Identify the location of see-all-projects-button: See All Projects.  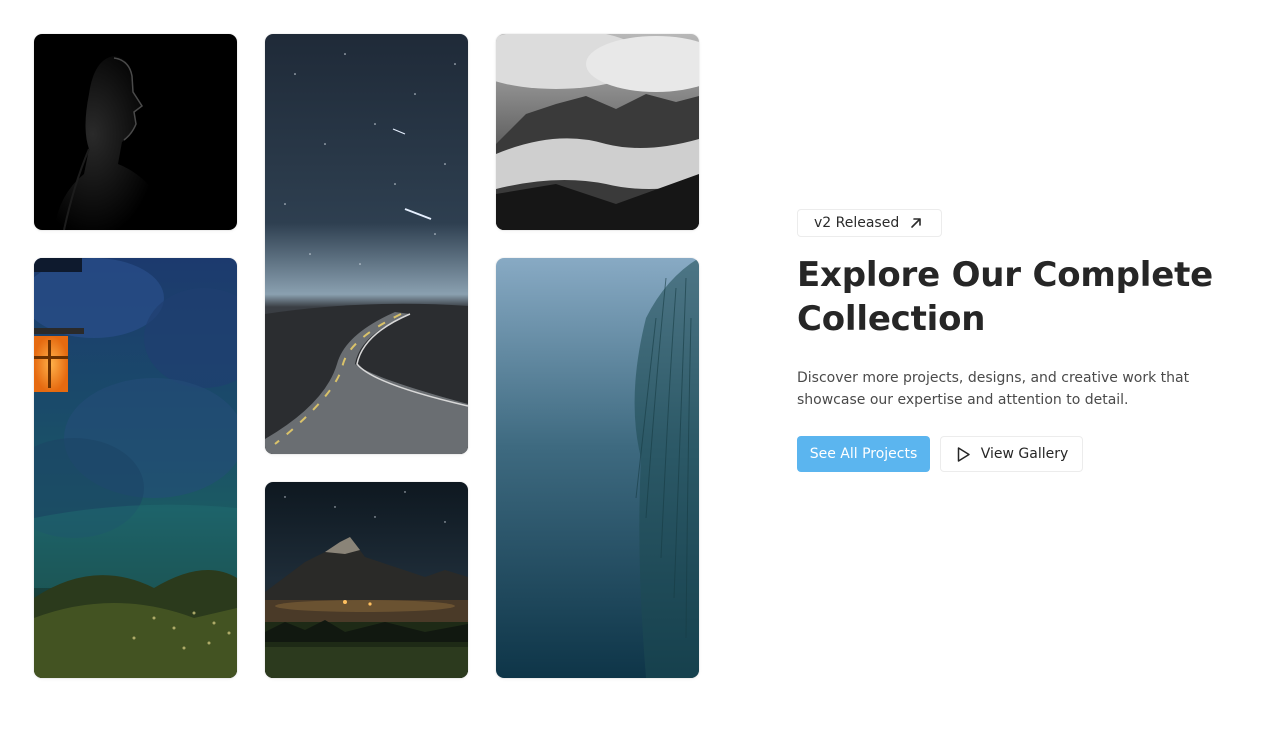
(863, 454).